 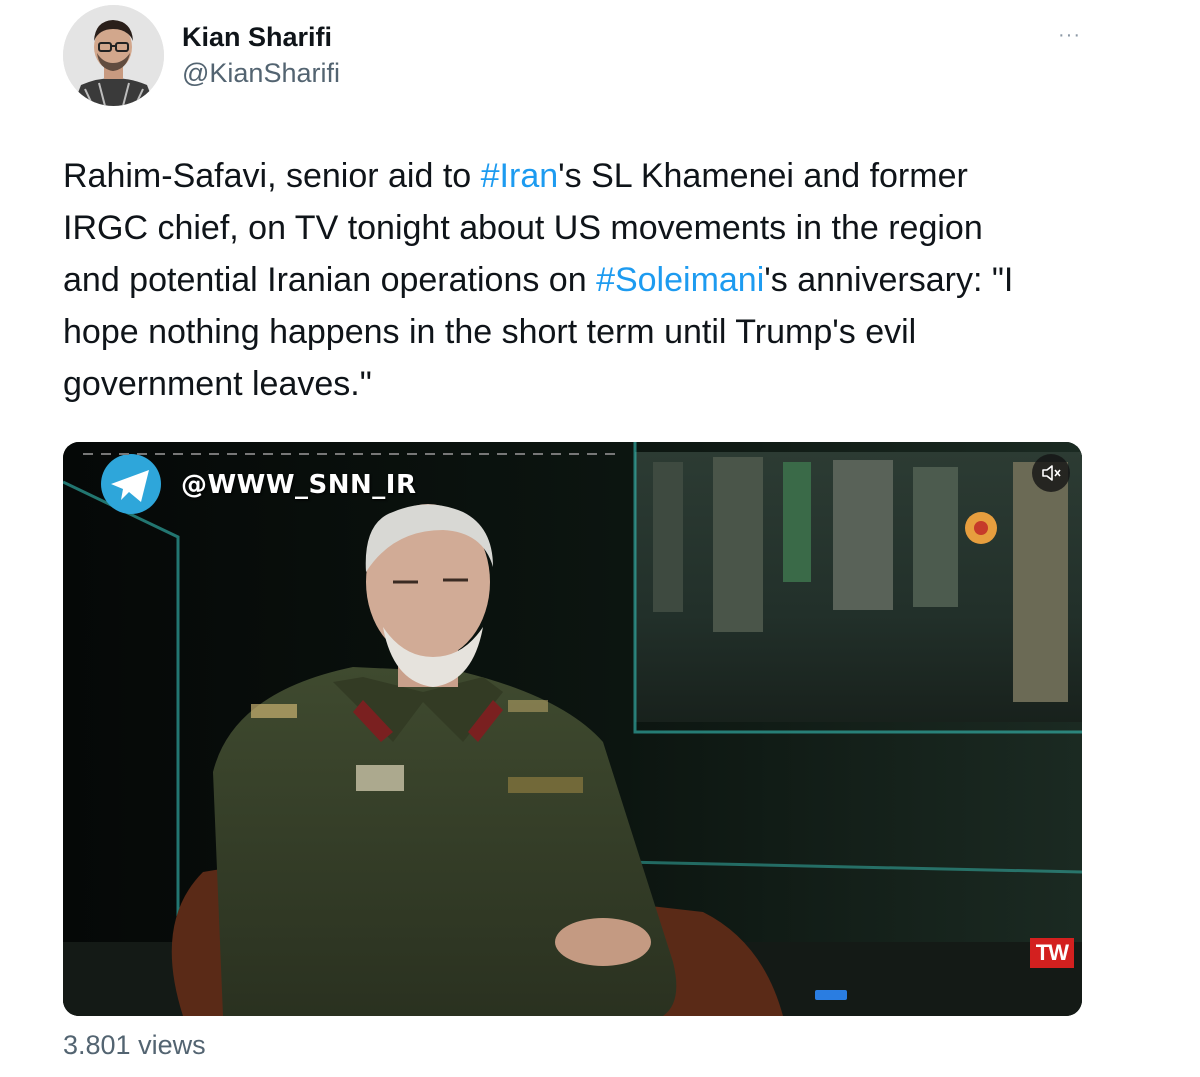 I want to click on view-count: 3.801 views, so click(x=134, y=1045).